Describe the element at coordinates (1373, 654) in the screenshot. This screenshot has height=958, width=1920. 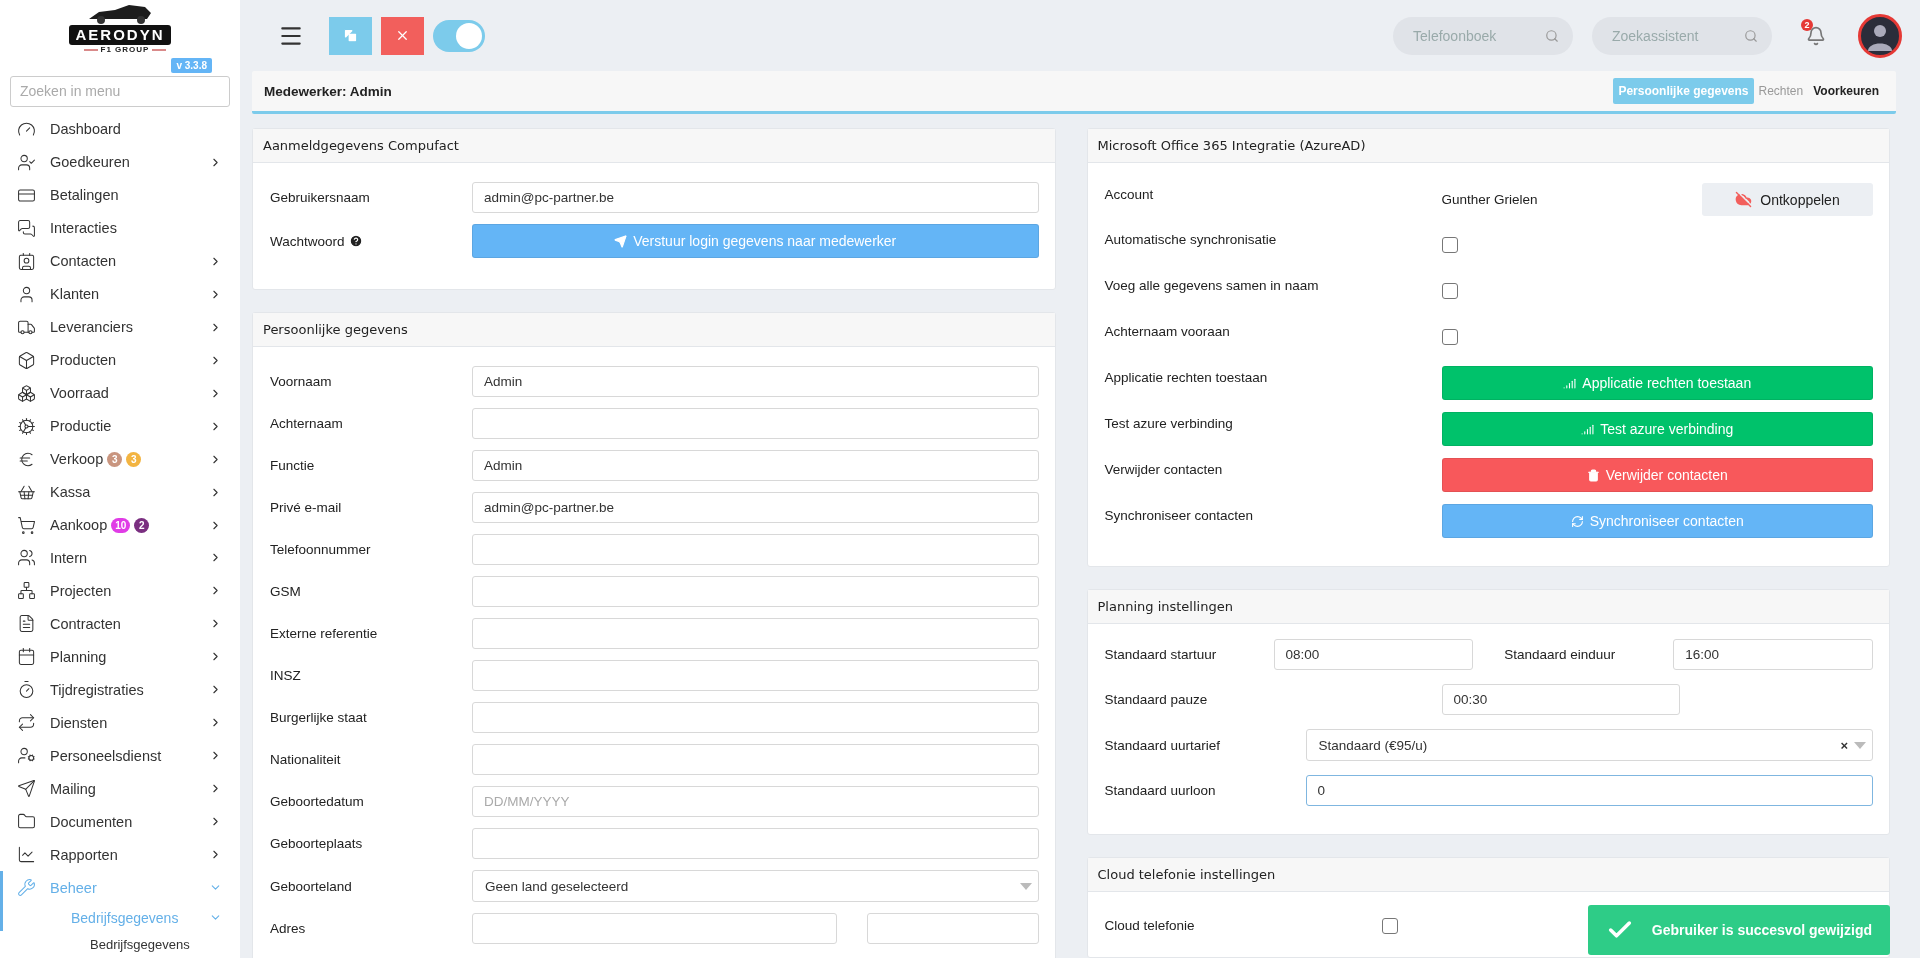
I see `time-field: 08:00` at that location.